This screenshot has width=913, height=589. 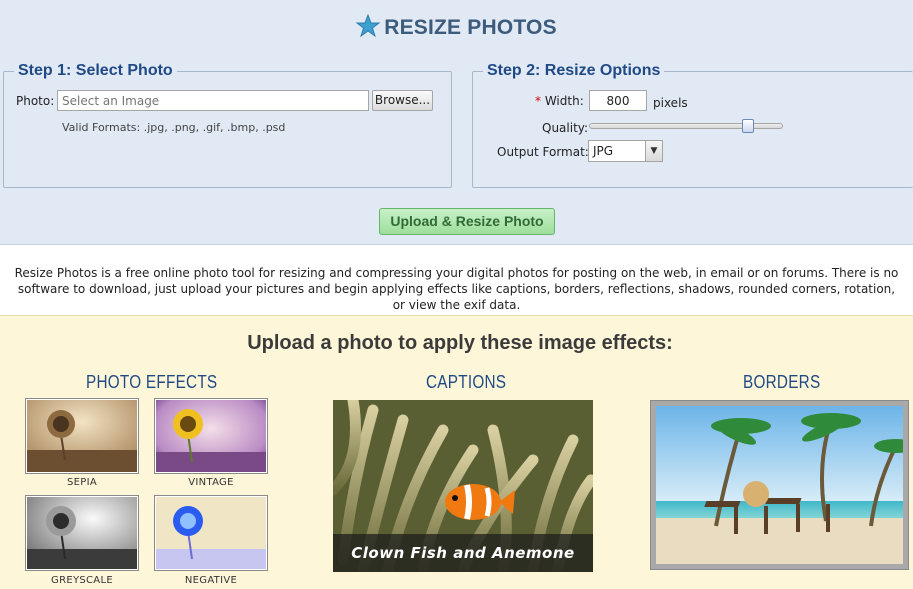 What do you see at coordinates (82, 533) in the screenshot?
I see `greyscale-thumbnail` at bounding box center [82, 533].